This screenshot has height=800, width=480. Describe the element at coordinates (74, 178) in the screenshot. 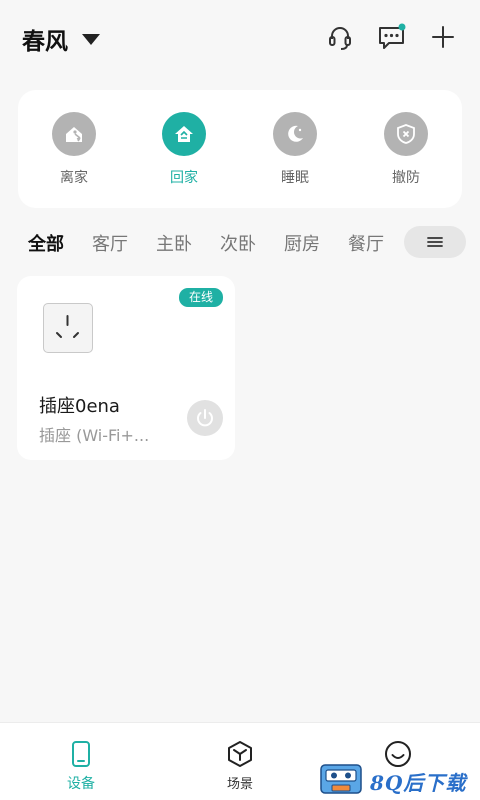

I see `mode-label: 离家` at that location.